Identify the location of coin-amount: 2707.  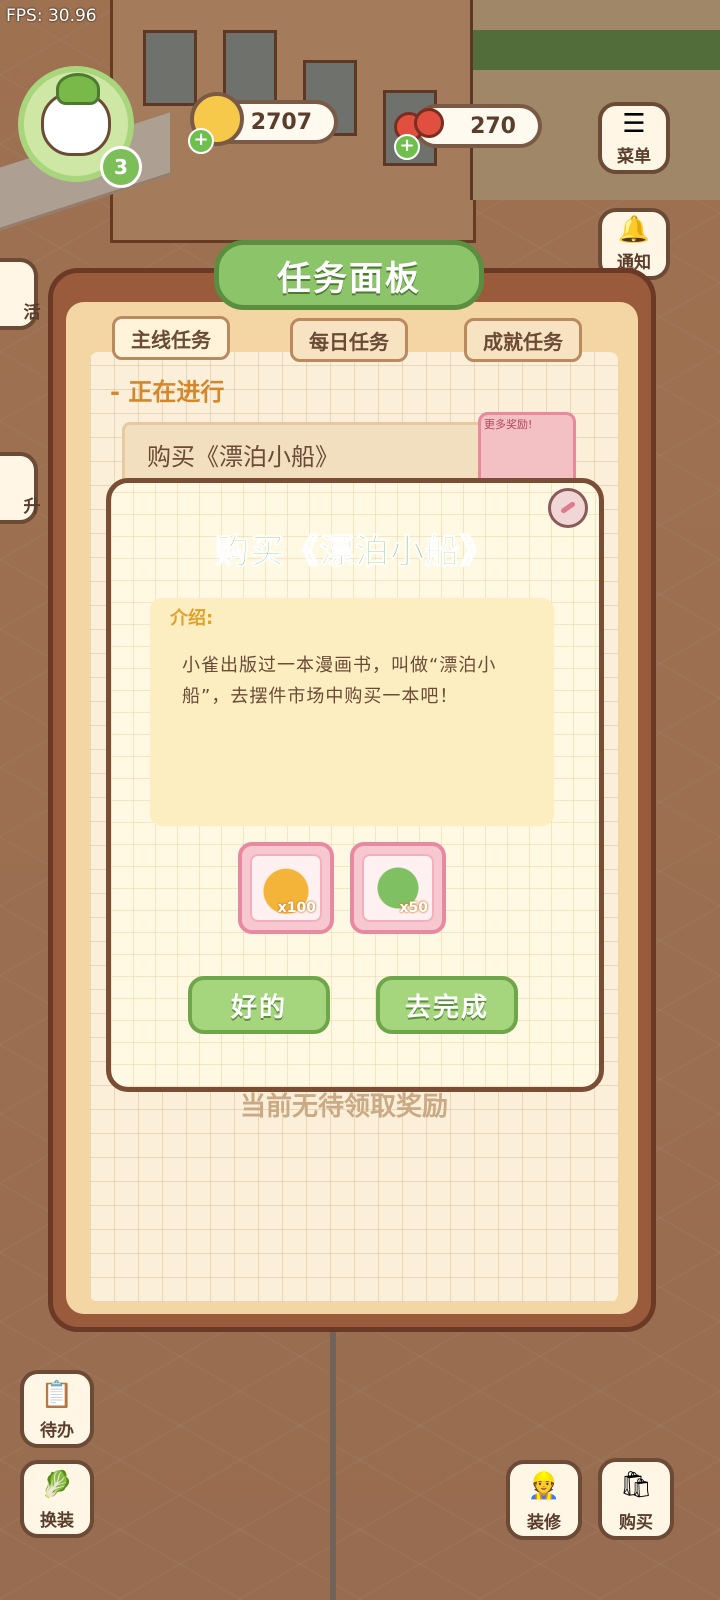
(281, 122).